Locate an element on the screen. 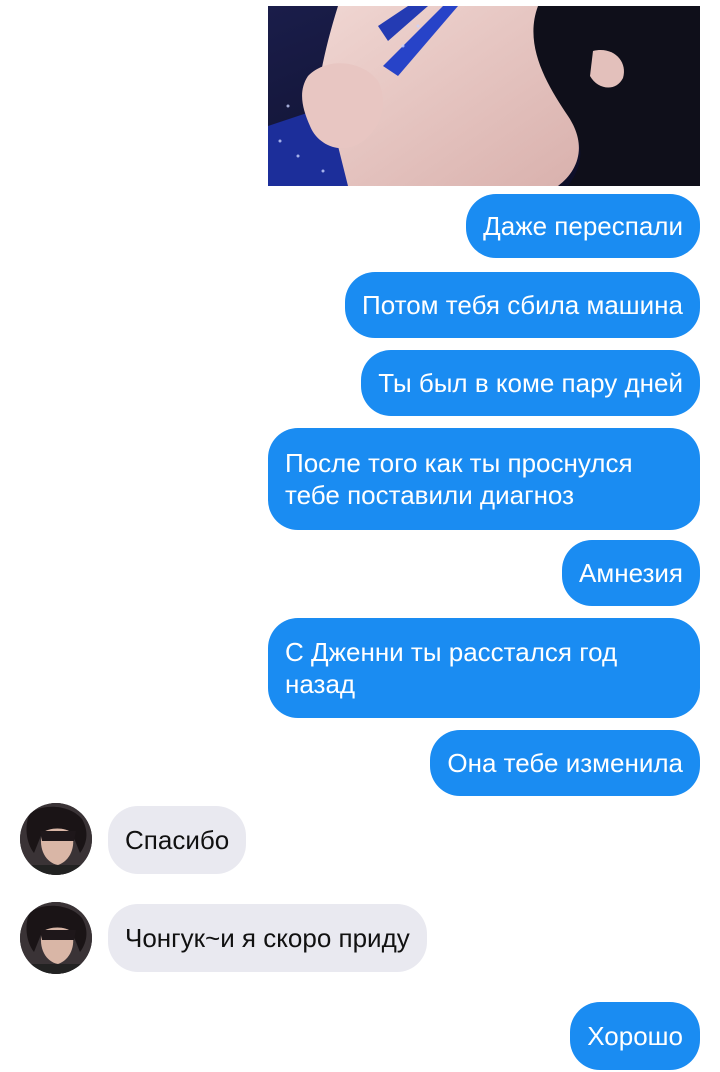 The image size is (720, 1072). message-text: Амнезия is located at coordinates (631, 573).